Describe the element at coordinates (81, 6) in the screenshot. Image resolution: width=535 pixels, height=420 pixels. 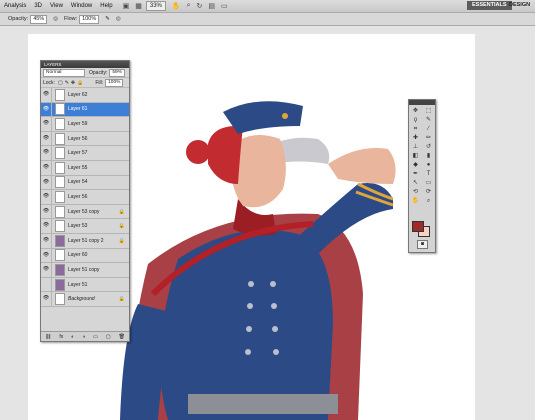
I see `menu-window: Window` at that location.